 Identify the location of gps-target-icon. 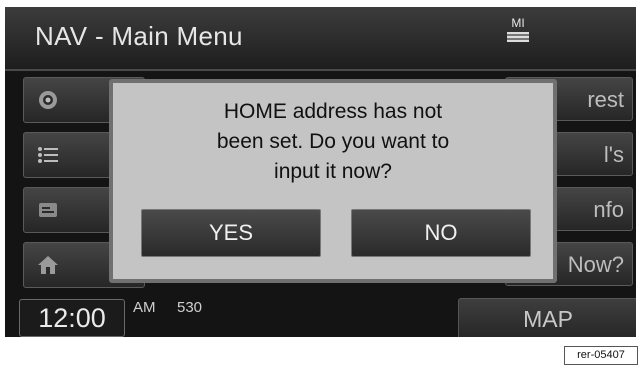
(48, 100).